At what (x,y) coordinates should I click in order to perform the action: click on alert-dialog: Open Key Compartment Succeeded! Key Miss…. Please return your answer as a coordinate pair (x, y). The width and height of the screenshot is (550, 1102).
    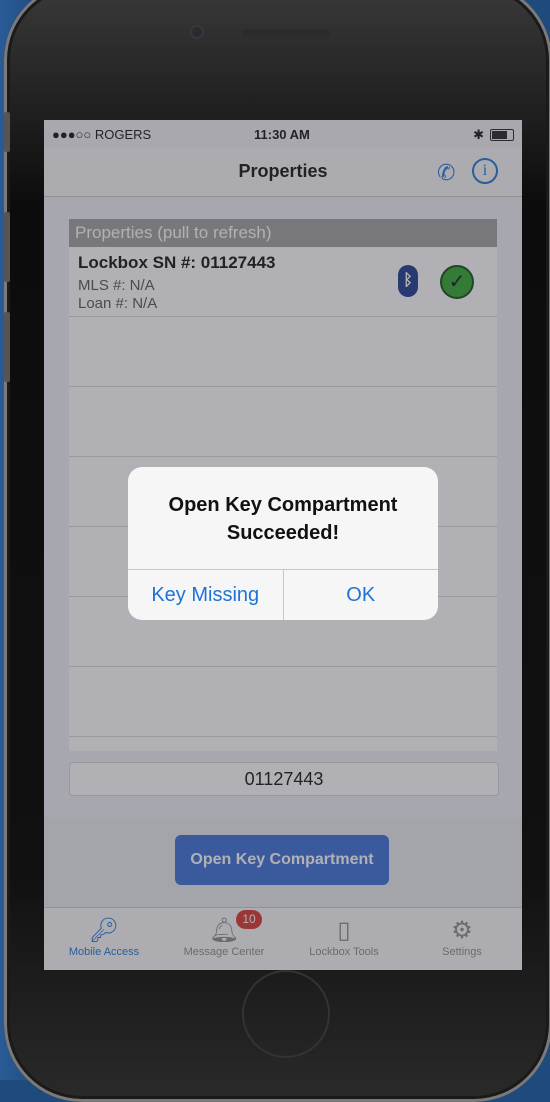
    Looking at the image, I should click on (283, 543).